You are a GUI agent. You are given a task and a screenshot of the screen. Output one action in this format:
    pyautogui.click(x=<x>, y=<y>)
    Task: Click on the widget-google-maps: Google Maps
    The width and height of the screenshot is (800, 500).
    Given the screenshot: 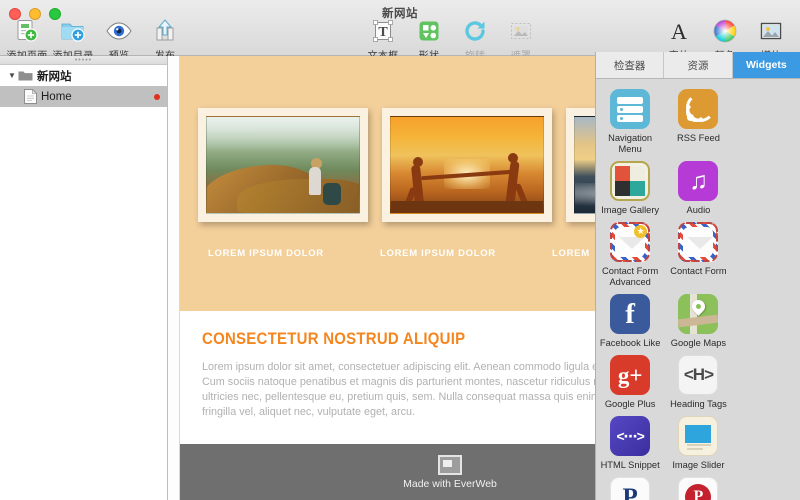 What is the action you would take?
    pyautogui.click(x=698, y=321)
    